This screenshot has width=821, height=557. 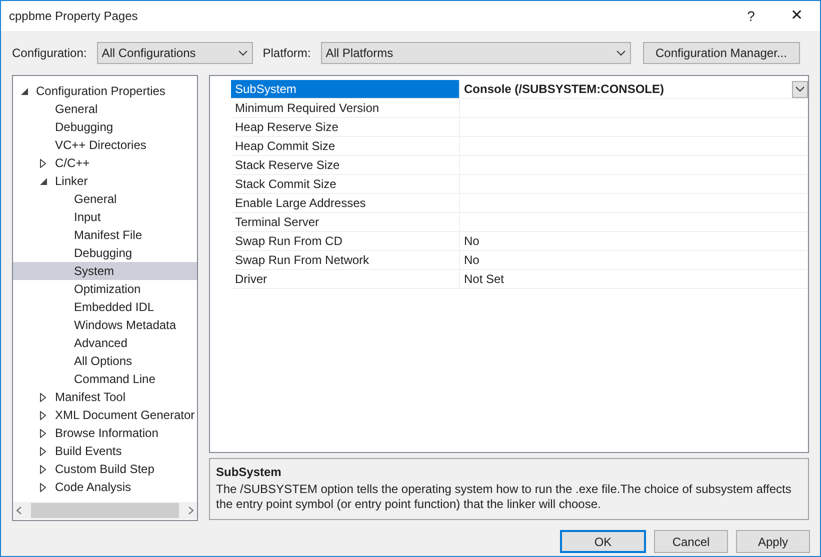 I want to click on property-name: Swap Run From CD, so click(x=345, y=241).